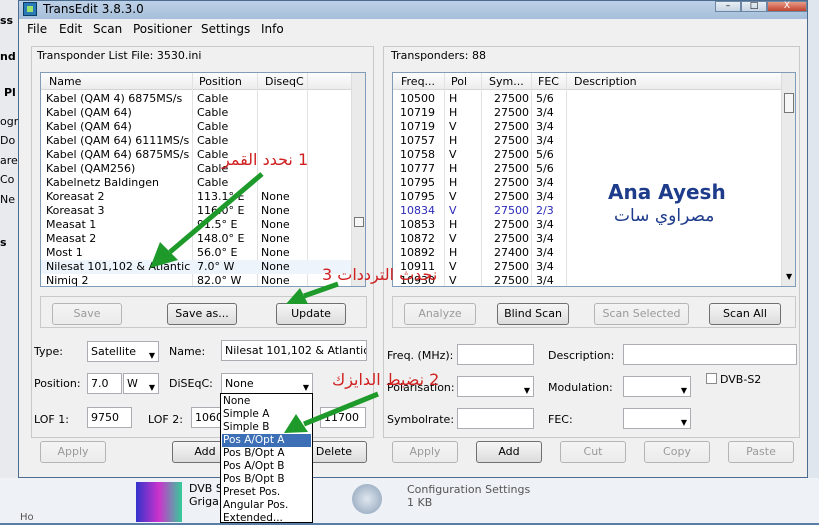  I want to click on arrow-to-satellite, so click(207, 220).